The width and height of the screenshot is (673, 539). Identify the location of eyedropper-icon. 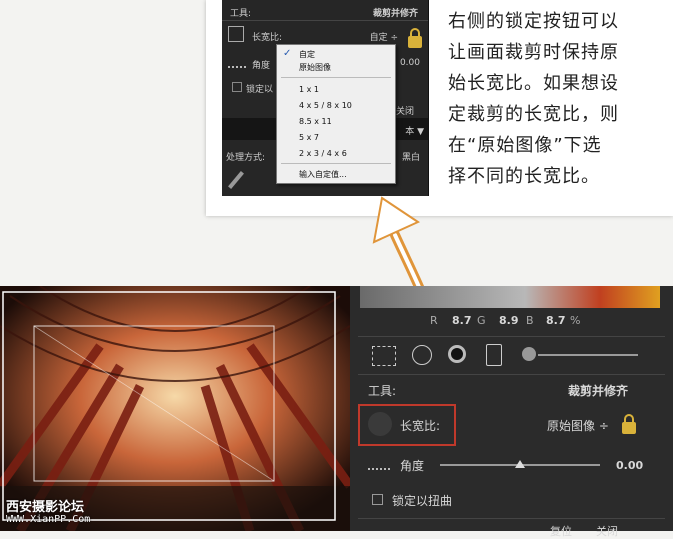
(236, 180).